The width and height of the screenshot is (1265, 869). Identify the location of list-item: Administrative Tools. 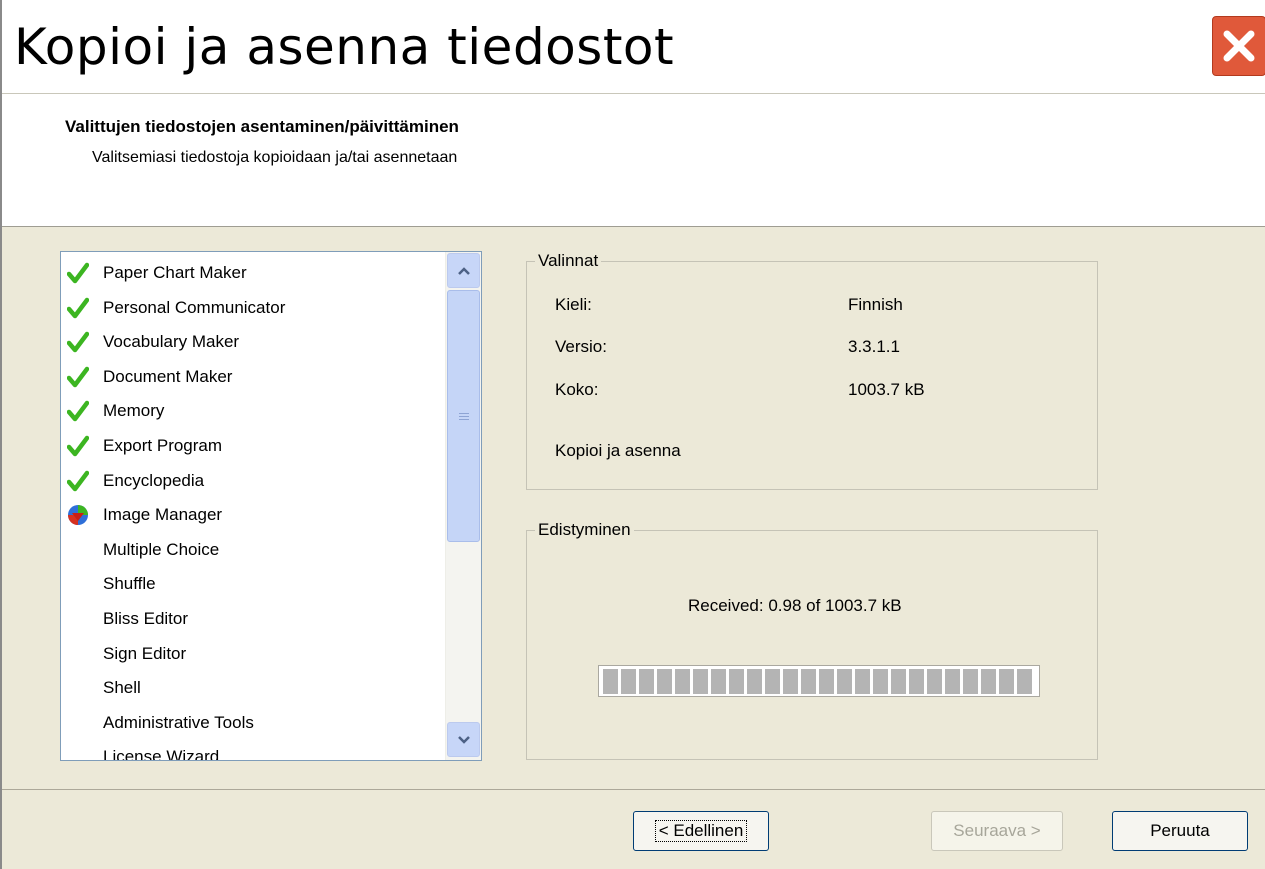
(253, 723).